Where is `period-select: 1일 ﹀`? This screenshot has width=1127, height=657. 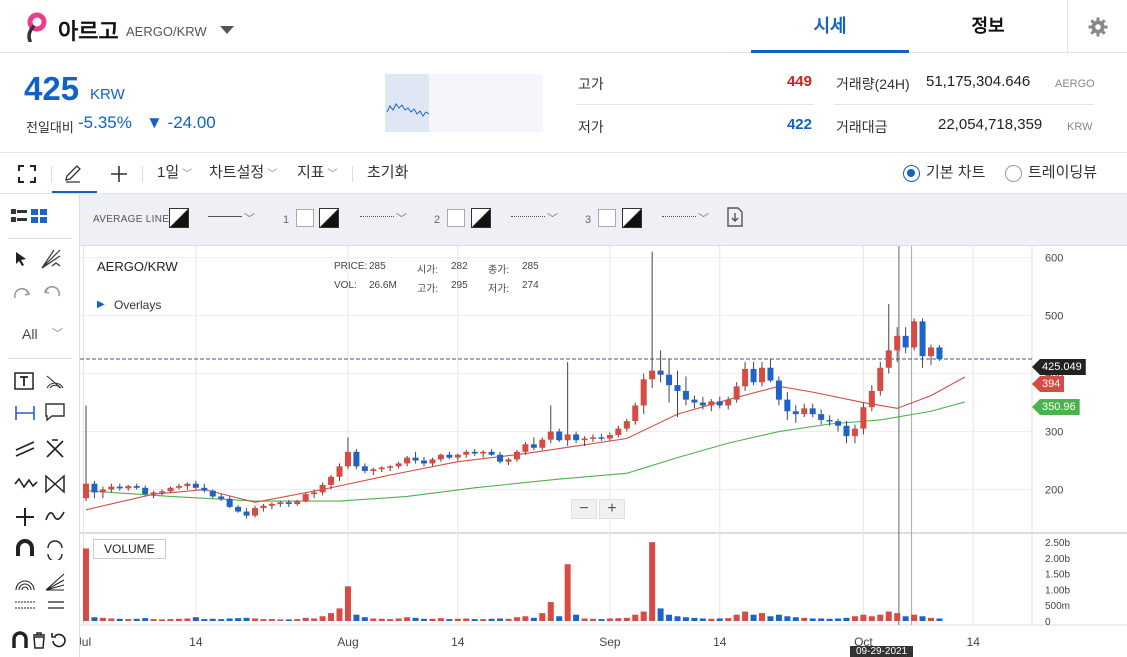 period-select: 1일 ﹀ is located at coordinates (174, 173).